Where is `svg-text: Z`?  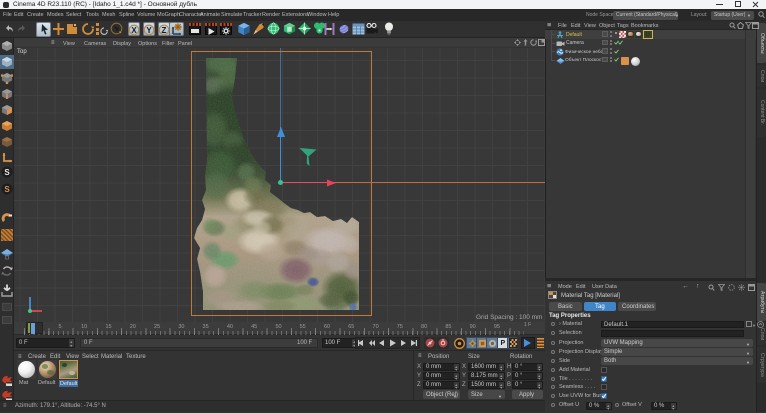 svg-text: Z is located at coordinates (163, 30).